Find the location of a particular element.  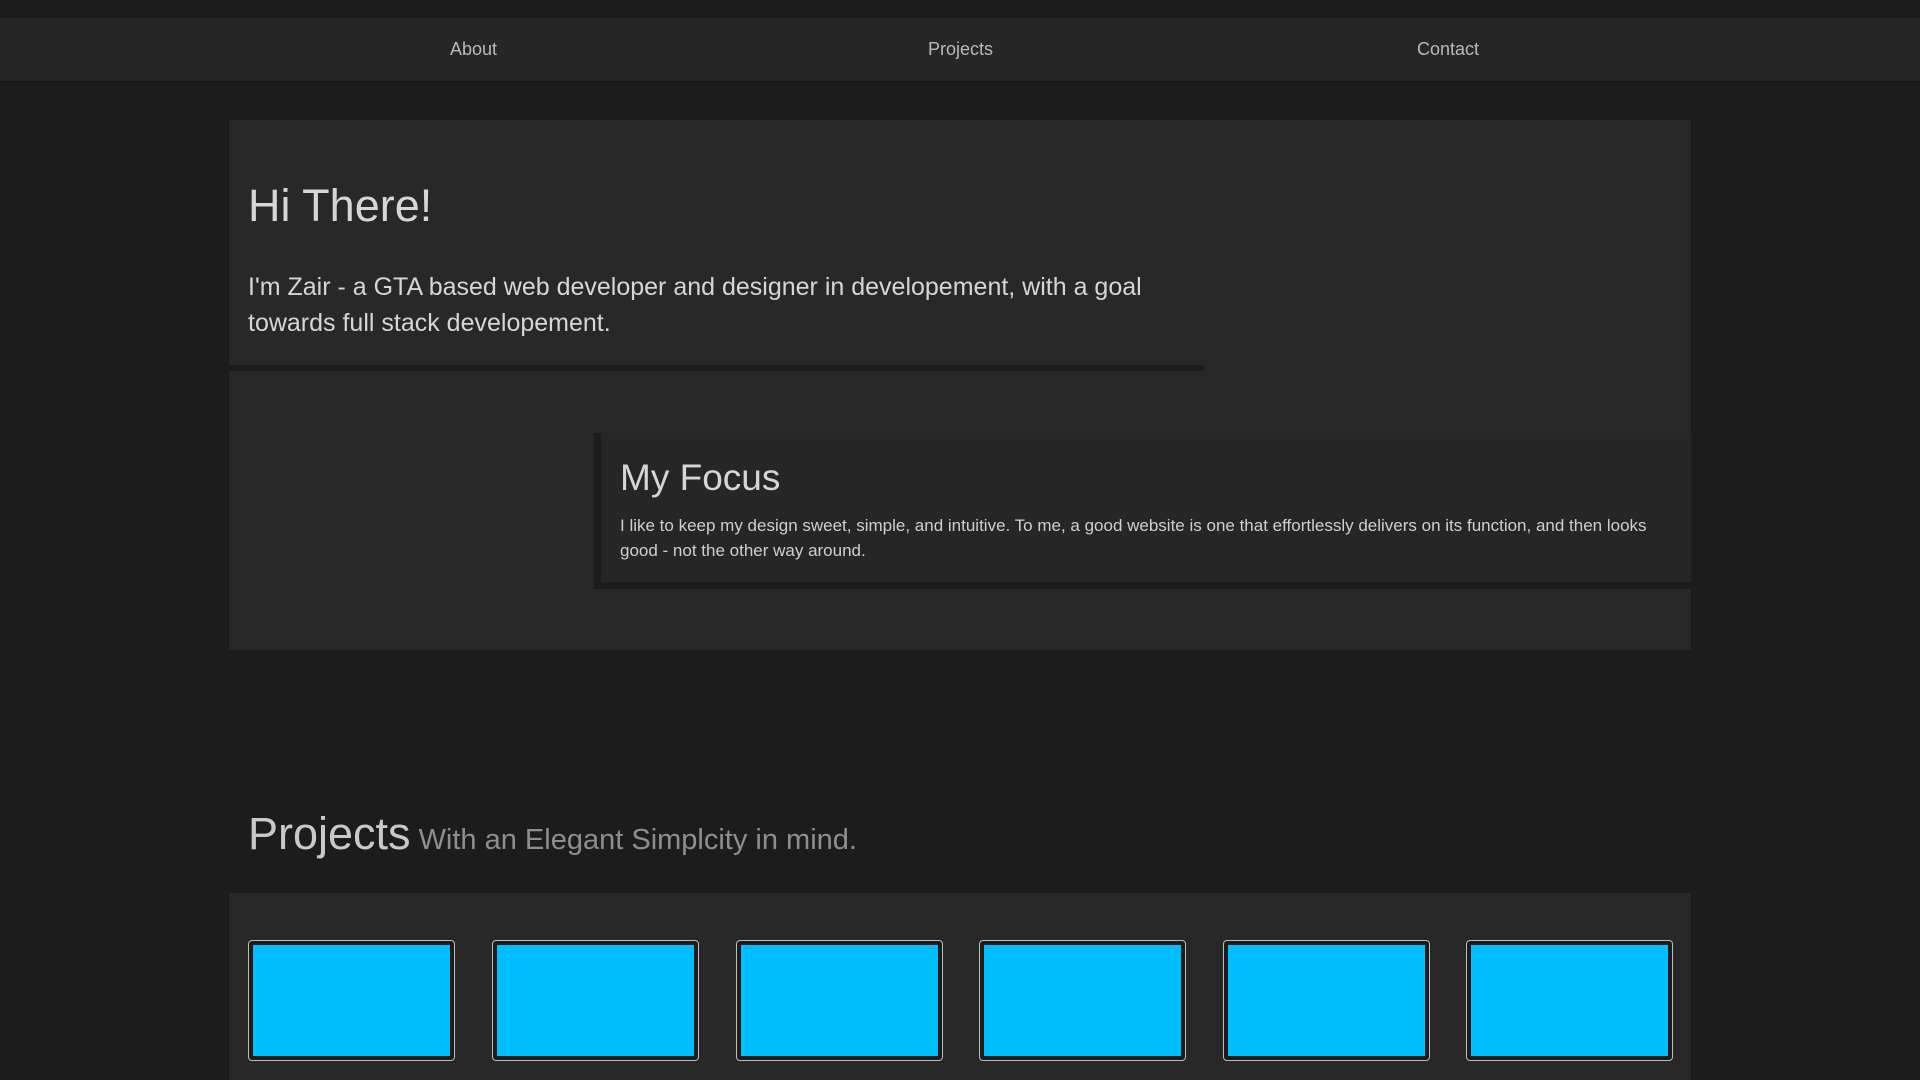

nav-link-projects: Projects is located at coordinates (960, 49).